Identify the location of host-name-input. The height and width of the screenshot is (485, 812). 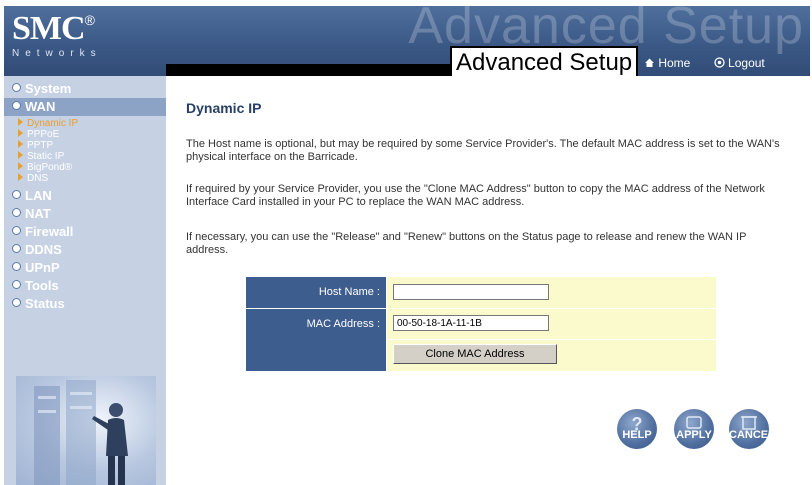
(471, 292).